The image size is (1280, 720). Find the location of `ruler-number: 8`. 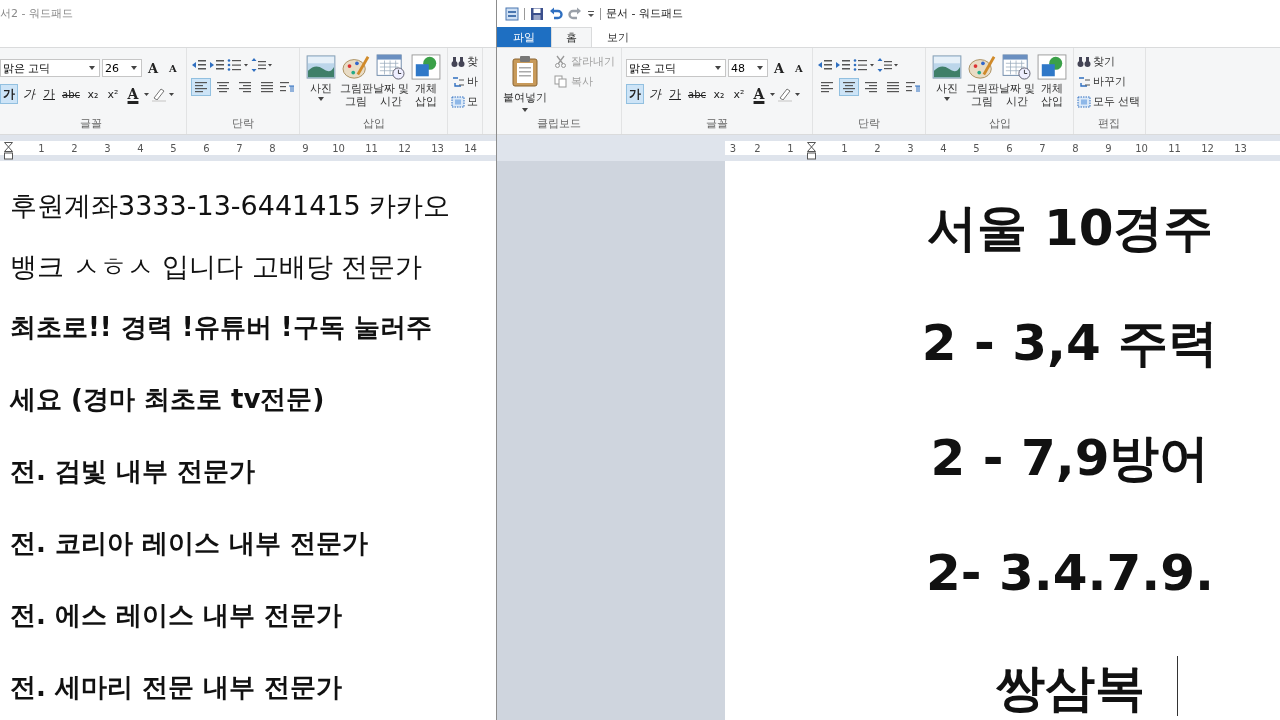

ruler-number: 8 is located at coordinates (1075, 148).